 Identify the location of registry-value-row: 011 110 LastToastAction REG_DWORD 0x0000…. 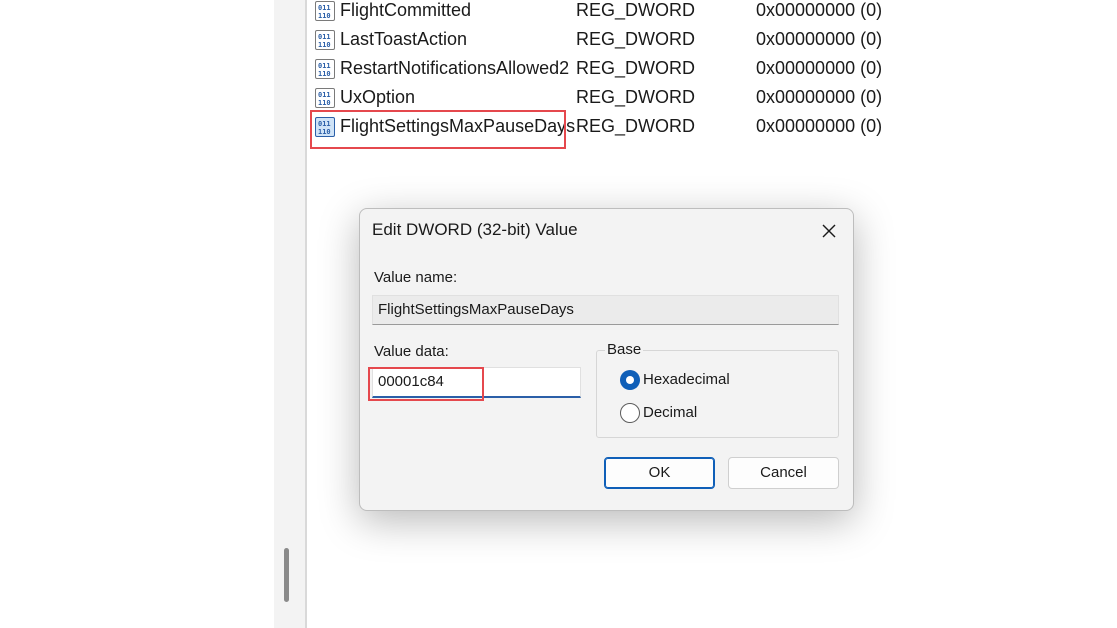
(657, 39).